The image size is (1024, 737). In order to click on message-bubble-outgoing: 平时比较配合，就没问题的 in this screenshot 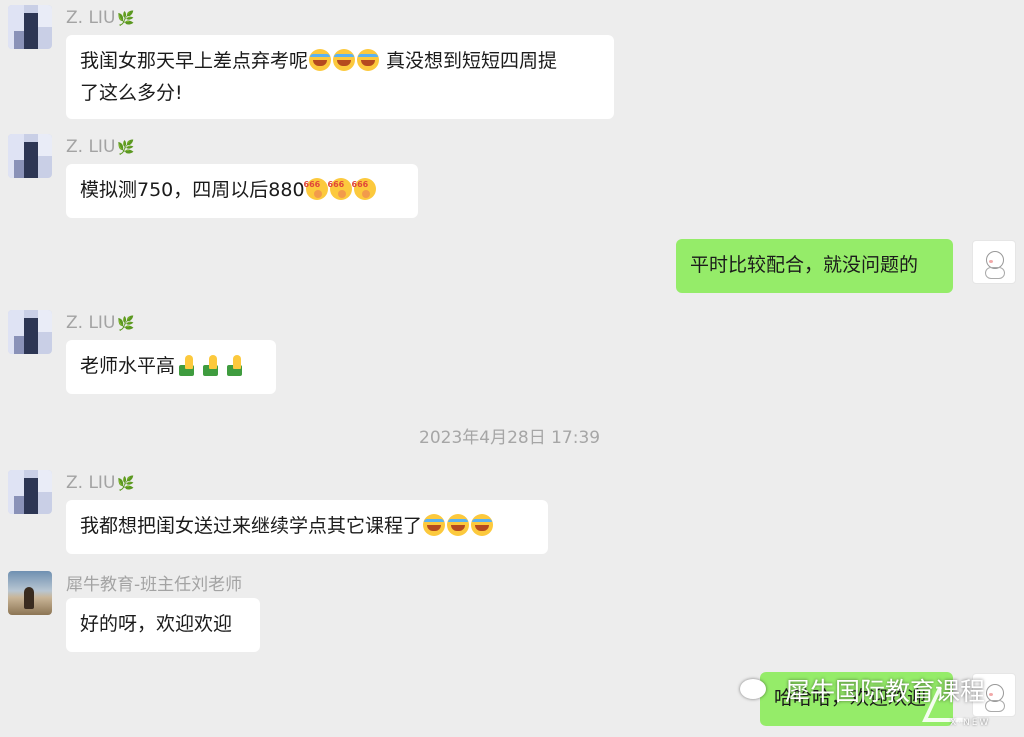, I will do `click(814, 266)`.